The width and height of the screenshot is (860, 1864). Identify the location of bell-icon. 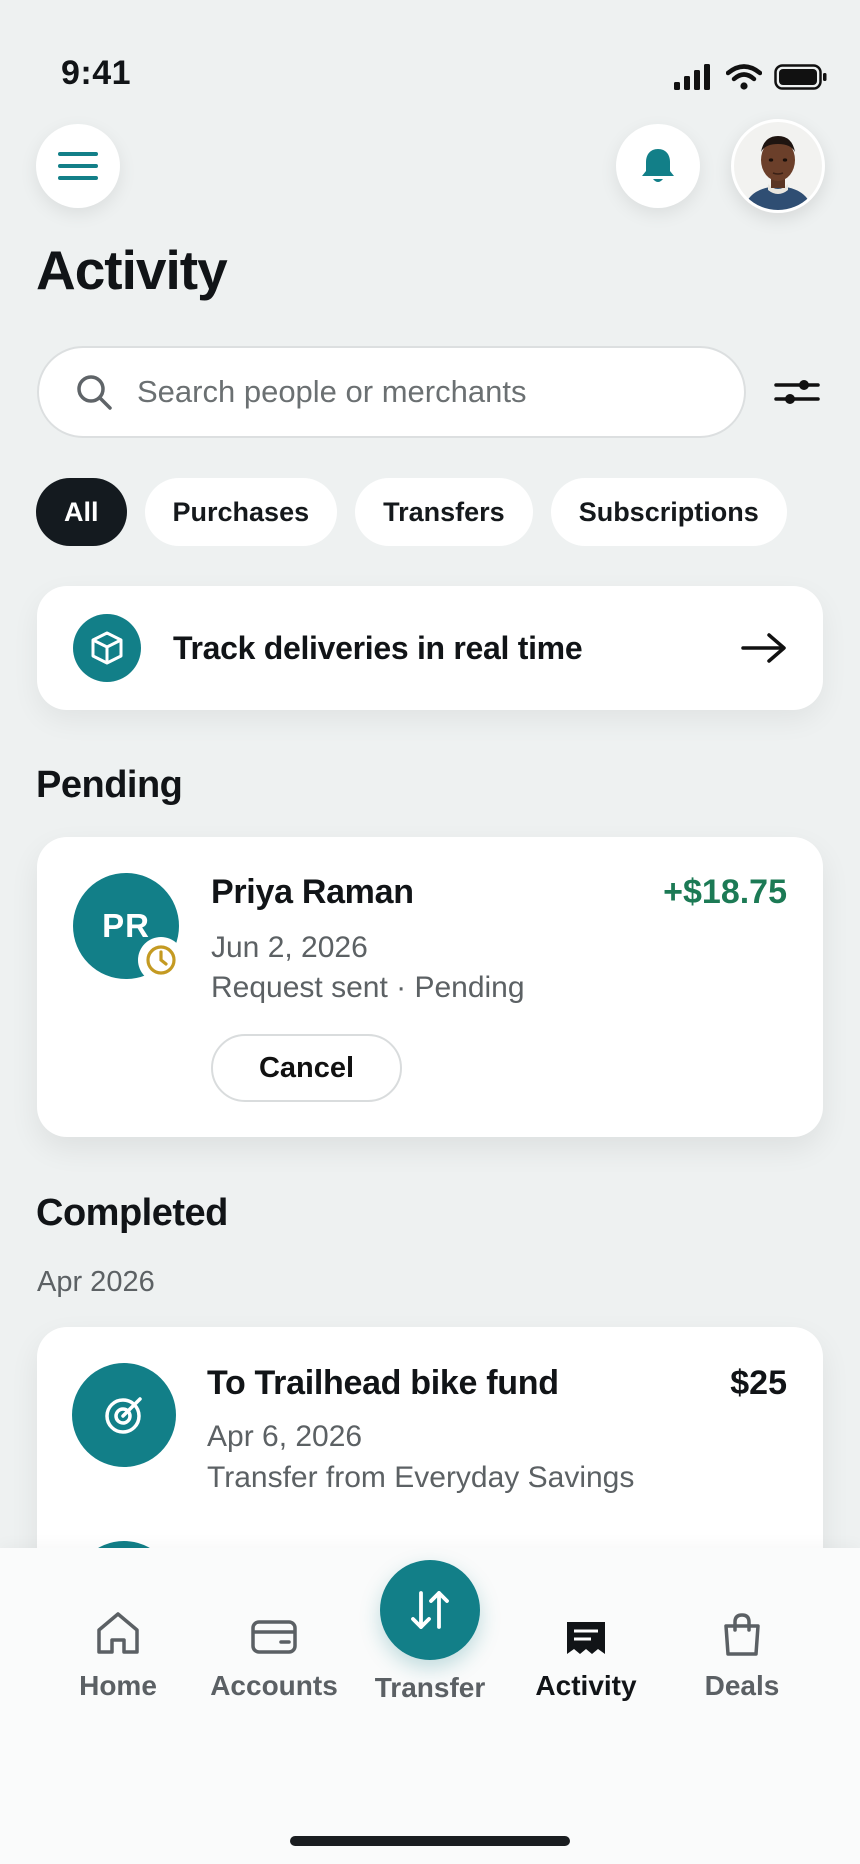
(658, 165).